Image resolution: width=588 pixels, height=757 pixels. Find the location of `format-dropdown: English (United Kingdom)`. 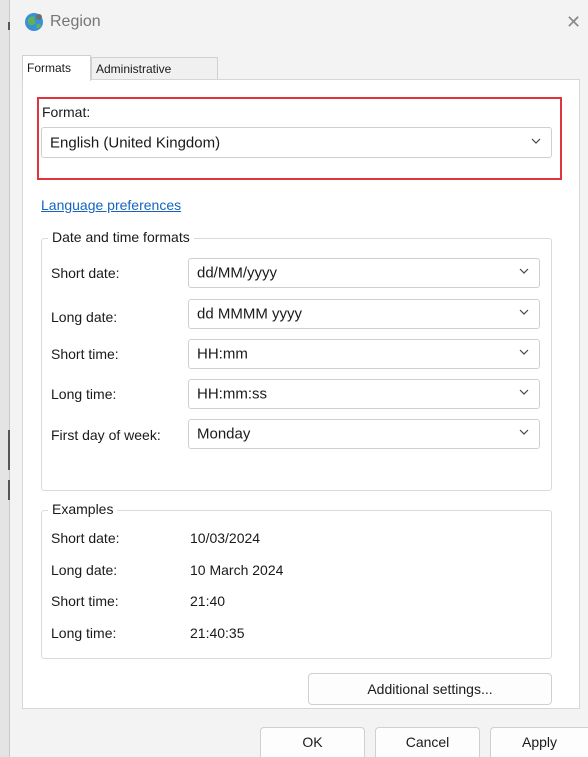

format-dropdown: English (United Kingdom) is located at coordinates (296, 142).